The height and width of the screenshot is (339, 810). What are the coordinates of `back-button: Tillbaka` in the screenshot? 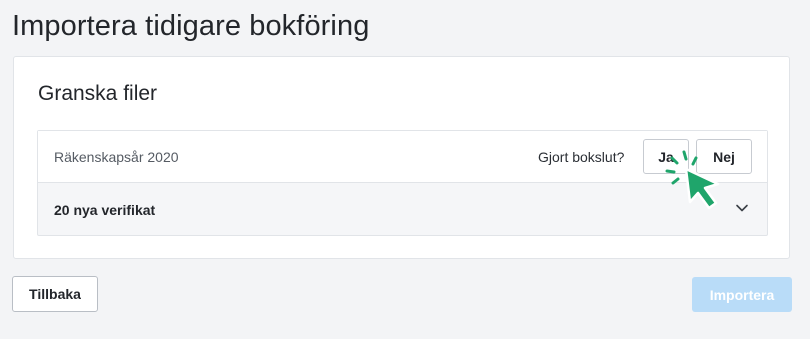 It's located at (55, 294).